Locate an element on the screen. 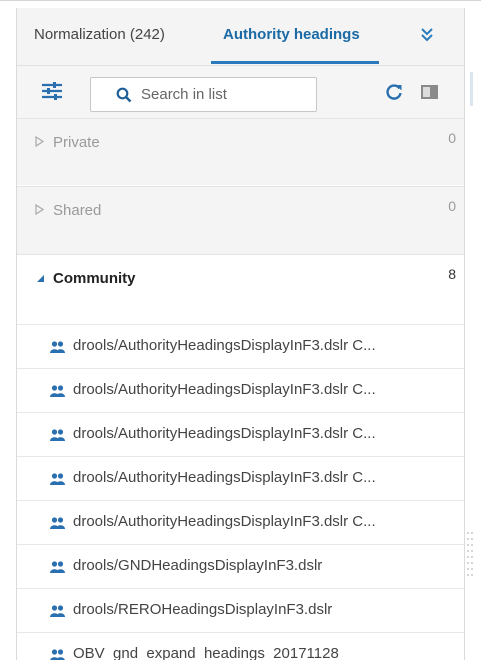  tab-authority-headings: Authority headings is located at coordinates (291, 35).